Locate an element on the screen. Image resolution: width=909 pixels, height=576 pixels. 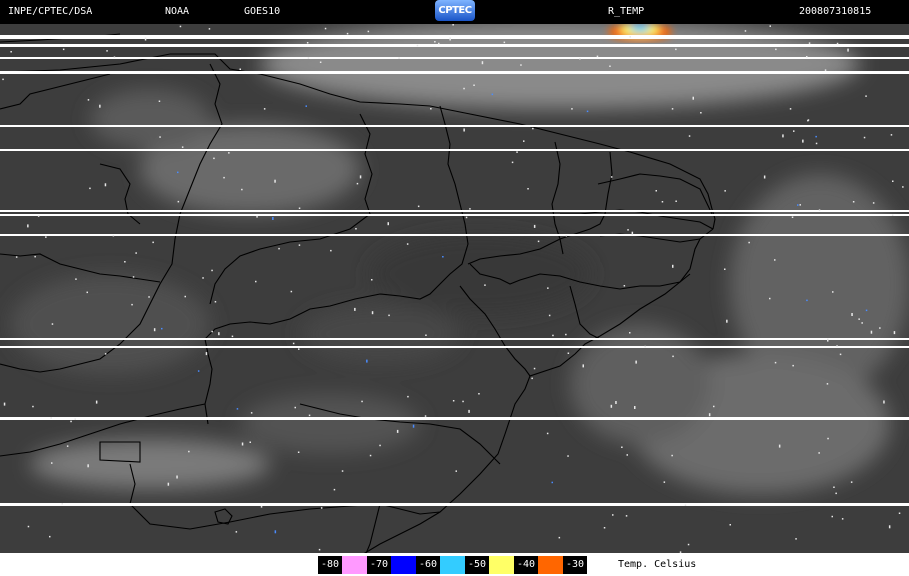
temperature-legend: -80 -70 -60 -50 -40 -30 Temp. Celsius is located at coordinates (507, 565).